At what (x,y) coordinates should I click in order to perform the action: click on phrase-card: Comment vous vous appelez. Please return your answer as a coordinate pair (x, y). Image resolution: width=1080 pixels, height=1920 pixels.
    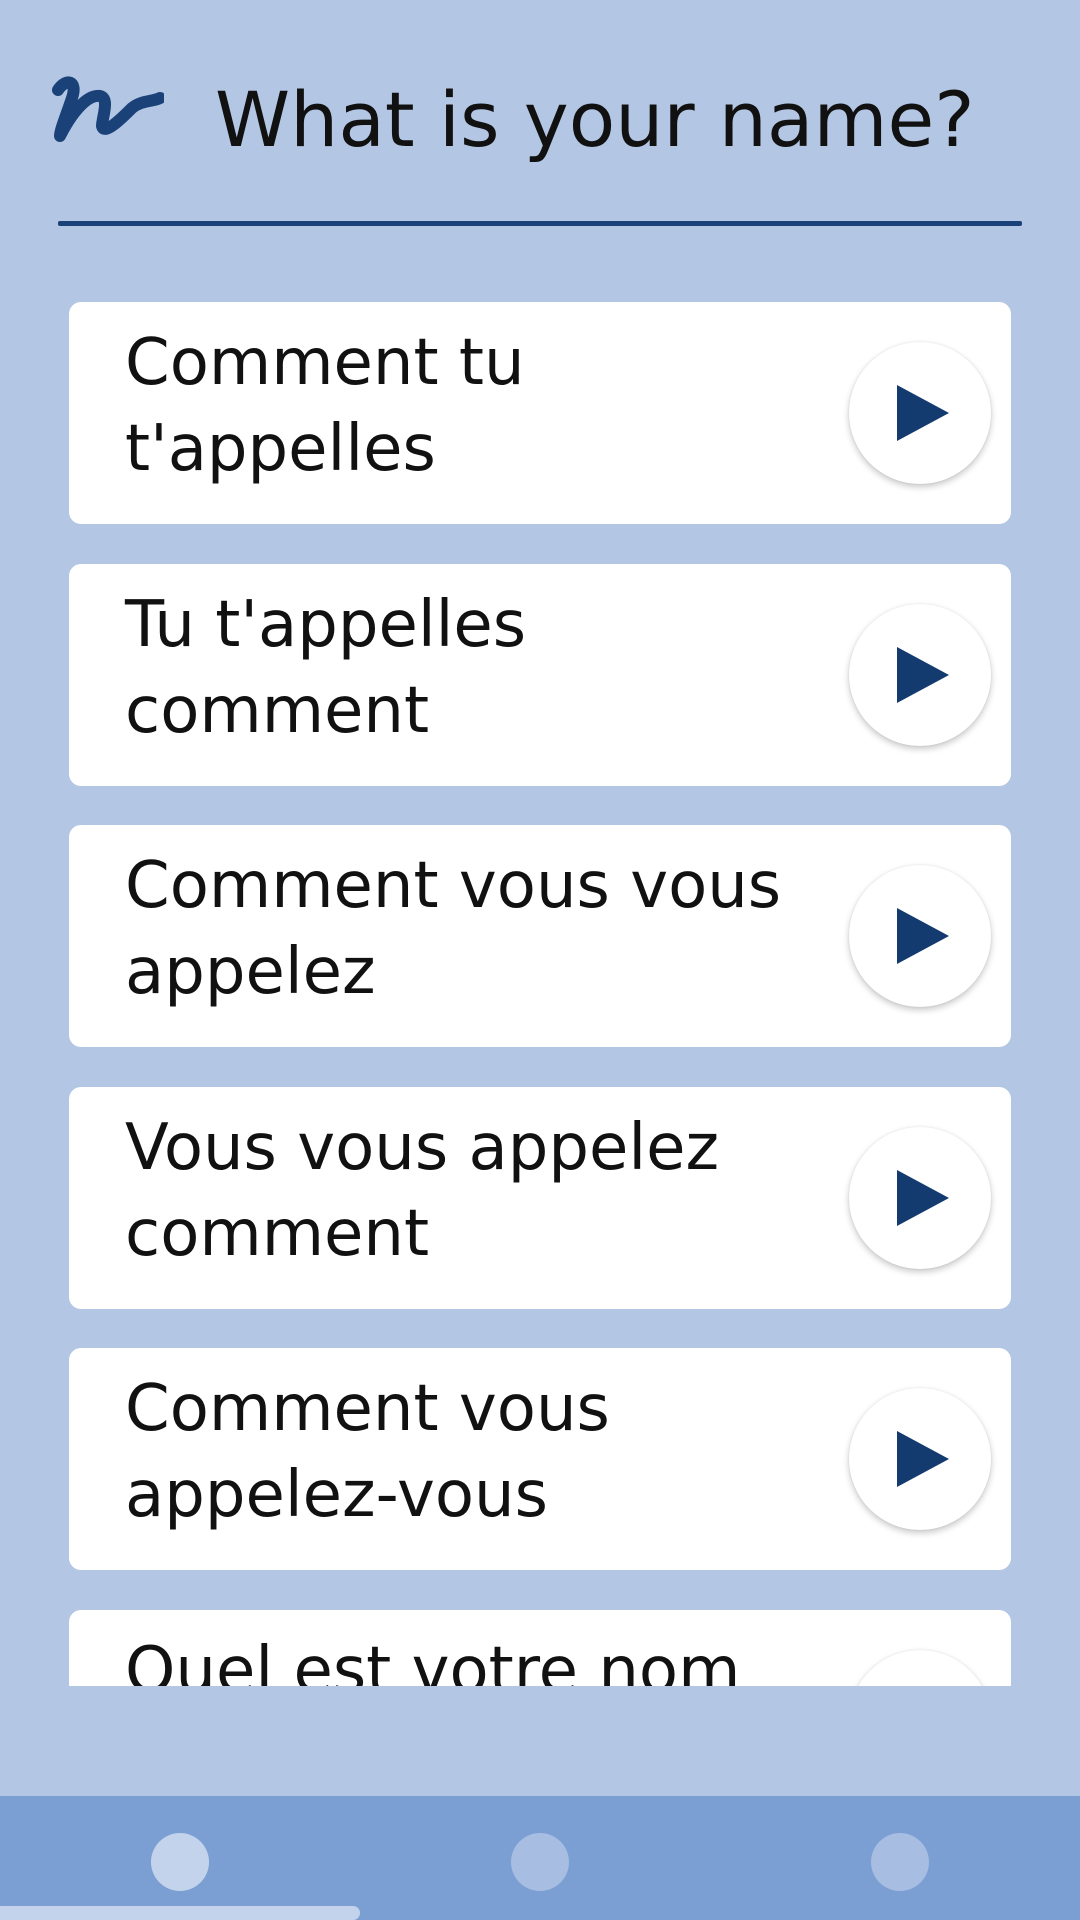
    Looking at the image, I should click on (540, 936).